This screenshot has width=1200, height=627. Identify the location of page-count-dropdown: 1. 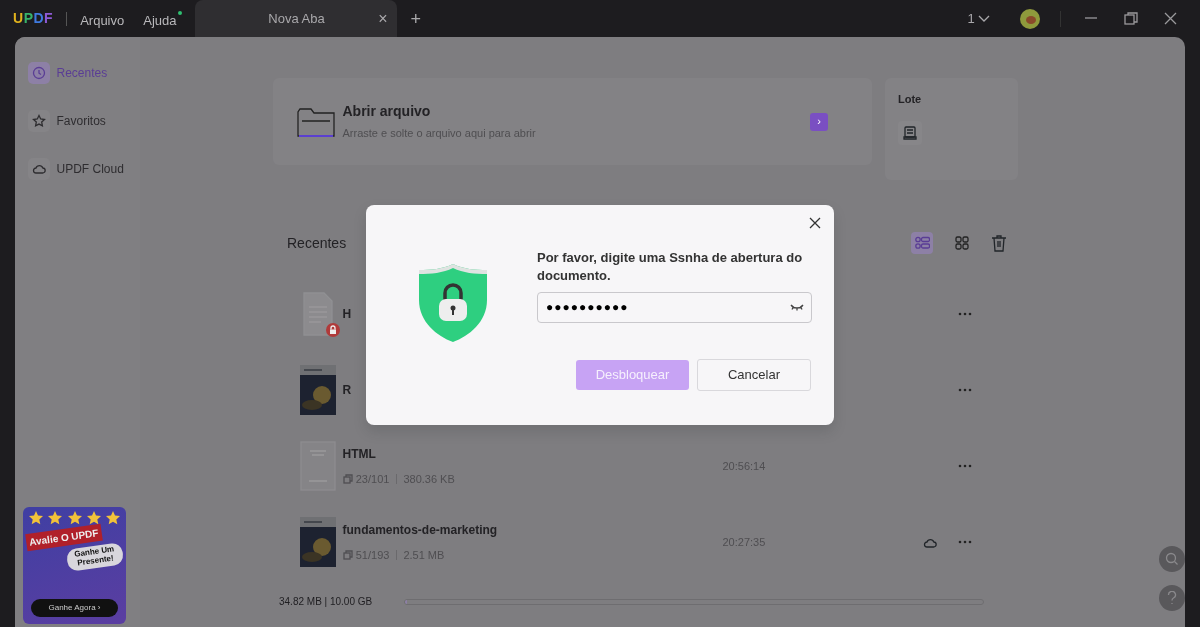
(978, 18).